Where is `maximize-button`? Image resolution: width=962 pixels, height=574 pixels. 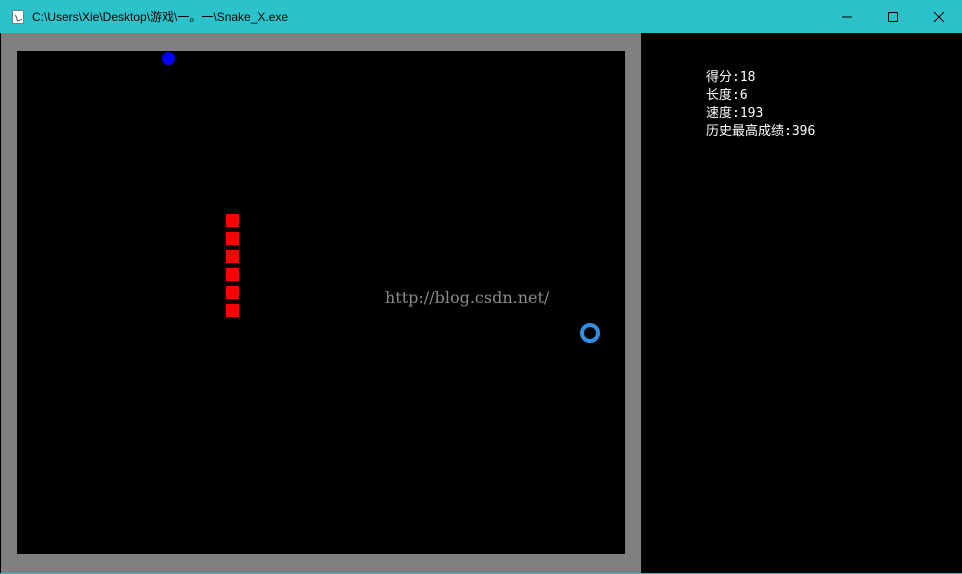
maximize-button is located at coordinates (893, 16).